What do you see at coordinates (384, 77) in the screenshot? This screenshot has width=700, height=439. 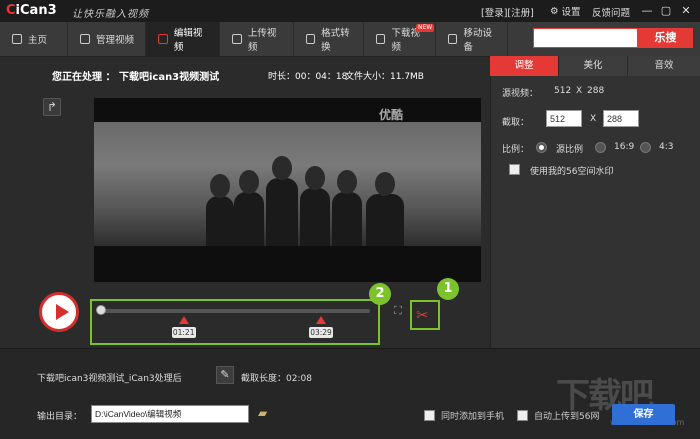 I see `filesize-label: 文件大小：11.7MB` at bounding box center [384, 77].